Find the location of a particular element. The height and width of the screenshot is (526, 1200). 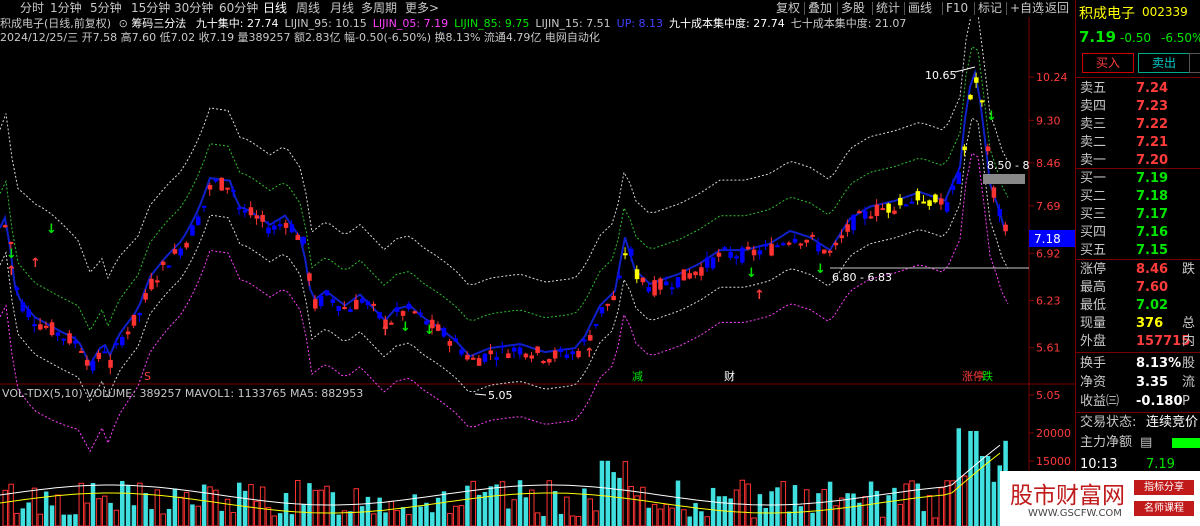

period-tab: 月线 is located at coordinates (342, 8).